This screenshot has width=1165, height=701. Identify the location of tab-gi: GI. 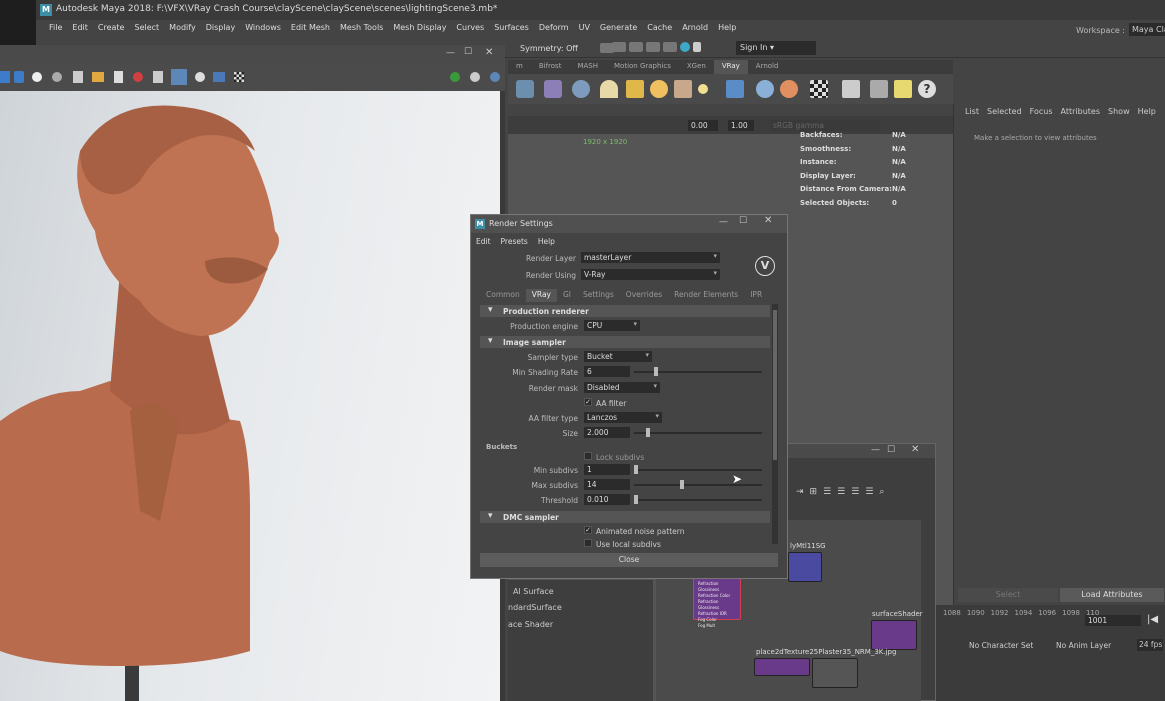
(567, 295).